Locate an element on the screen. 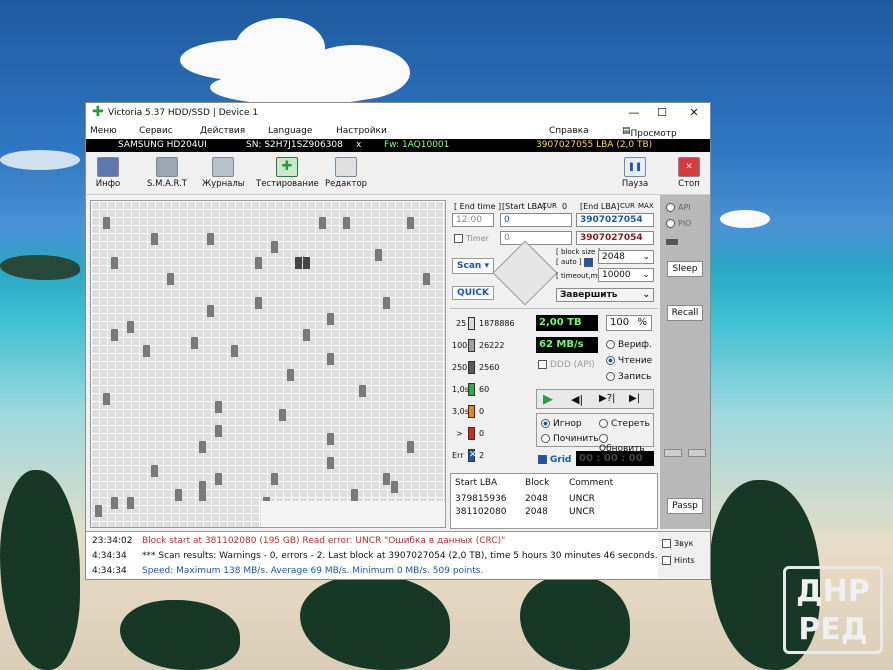 The image size is (893, 670). stat-label-100: 100 is located at coordinates (460, 345).